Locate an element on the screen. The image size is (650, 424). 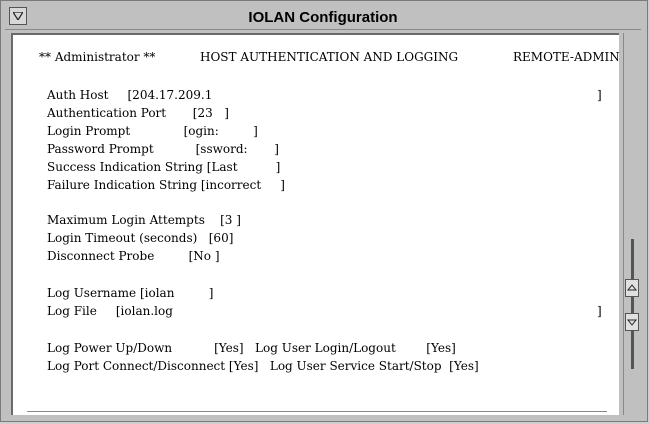
field-success-string: Success Indication String [Last ] is located at coordinates (163, 167).